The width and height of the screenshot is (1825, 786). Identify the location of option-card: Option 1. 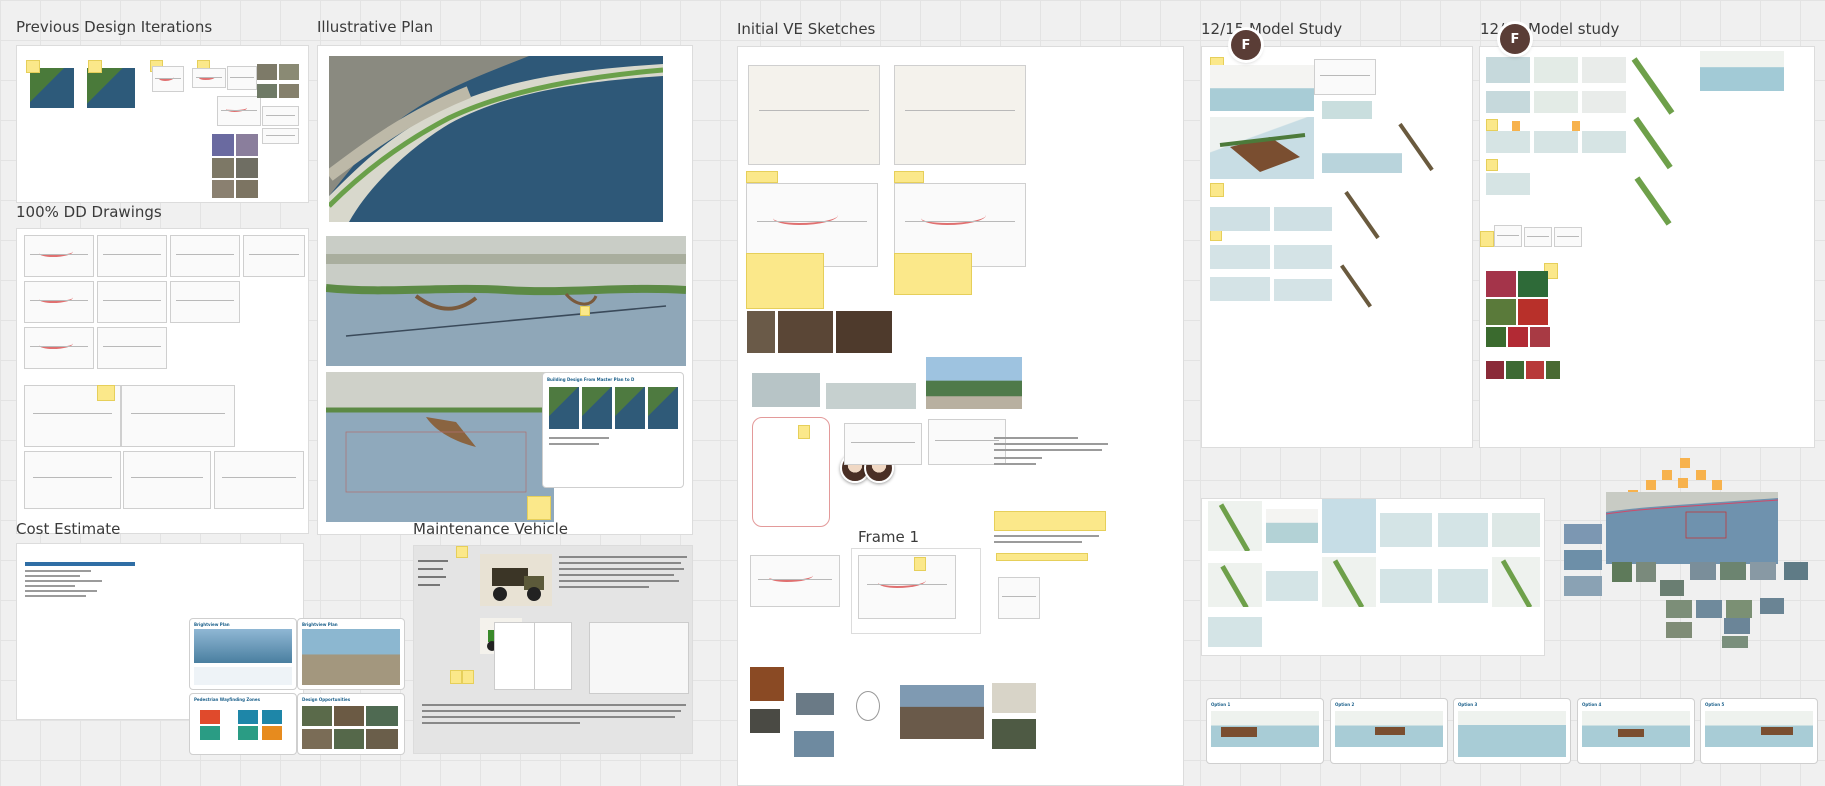
(1265, 731).